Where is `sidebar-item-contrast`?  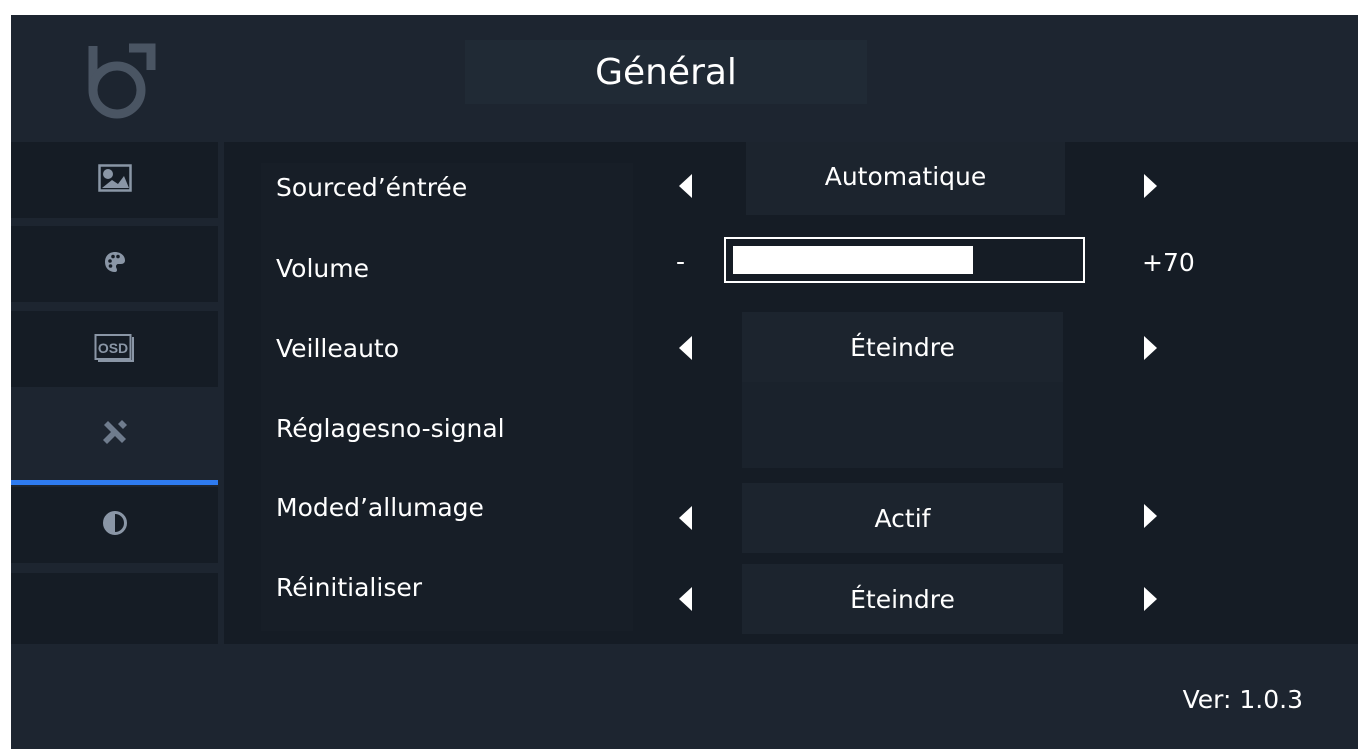 sidebar-item-contrast is located at coordinates (114, 525).